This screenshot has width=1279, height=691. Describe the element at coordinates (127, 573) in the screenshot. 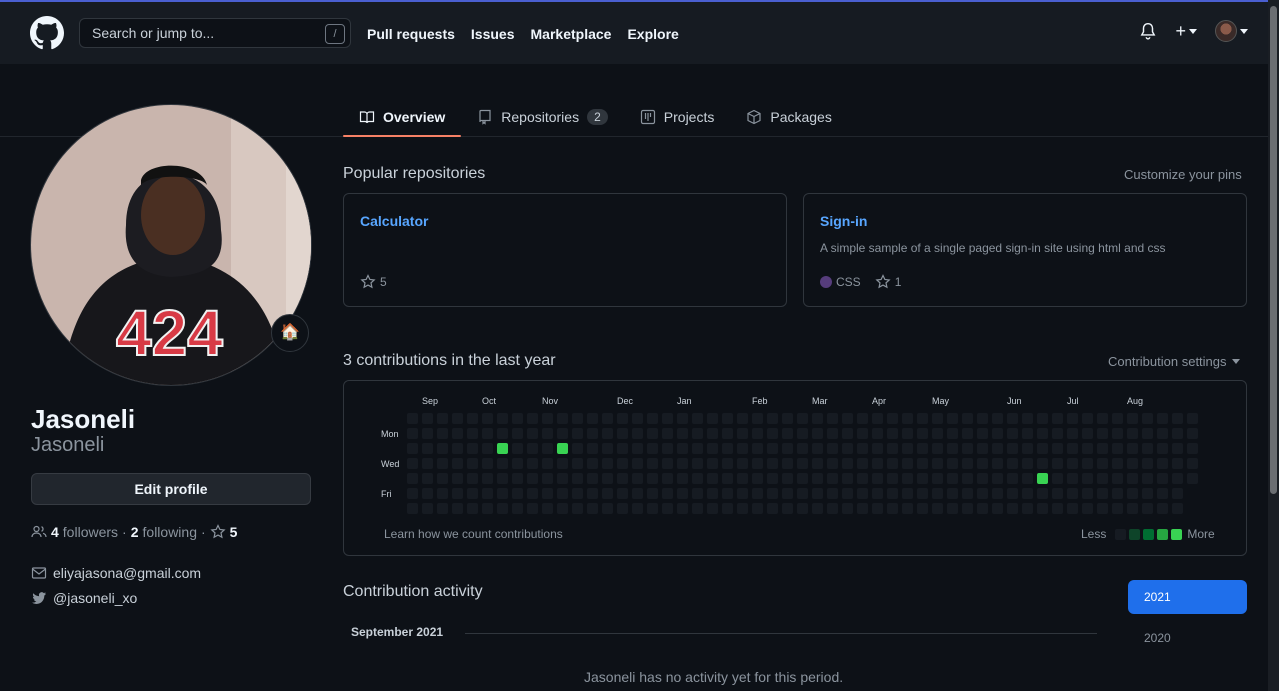

I see `email-link: eliyajasona@gmail.com` at that location.